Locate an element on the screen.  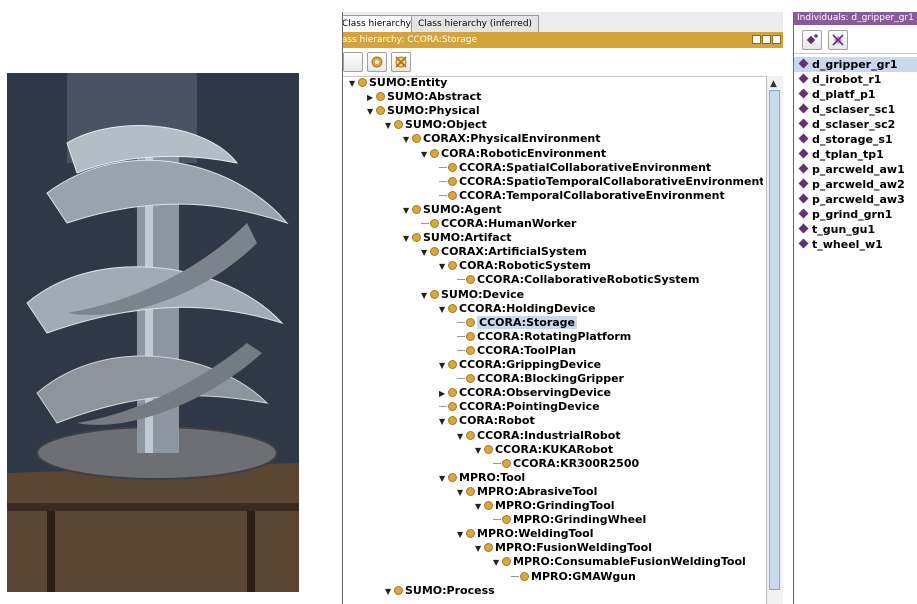
individual-item: t_wheel_w1 is located at coordinates (855, 244).